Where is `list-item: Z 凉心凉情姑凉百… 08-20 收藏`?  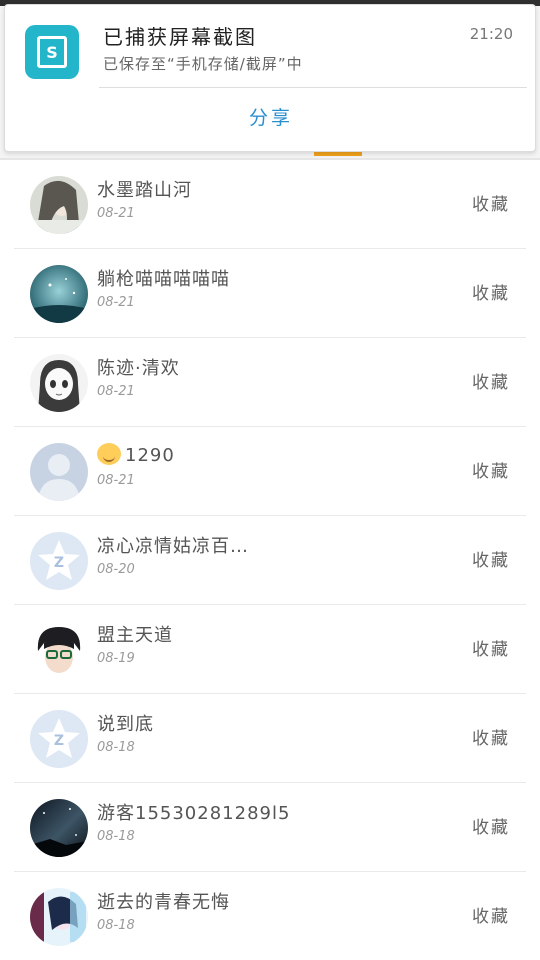 list-item: Z 凉心凉情姑凉百… 08-20 收藏 is located at coordinates (270, 560).